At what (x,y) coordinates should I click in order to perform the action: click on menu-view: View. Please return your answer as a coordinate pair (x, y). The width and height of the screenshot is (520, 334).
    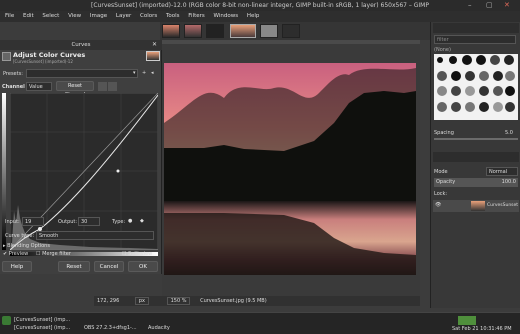
    Looking at the image, I should click on (74, 16).